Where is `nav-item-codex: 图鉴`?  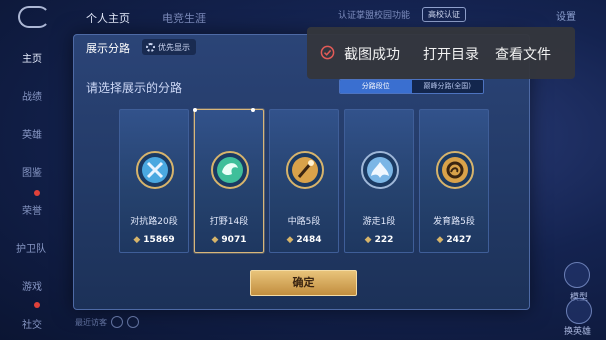 nav-item-codex: 图鉴 is located at coordinates (32, 171).